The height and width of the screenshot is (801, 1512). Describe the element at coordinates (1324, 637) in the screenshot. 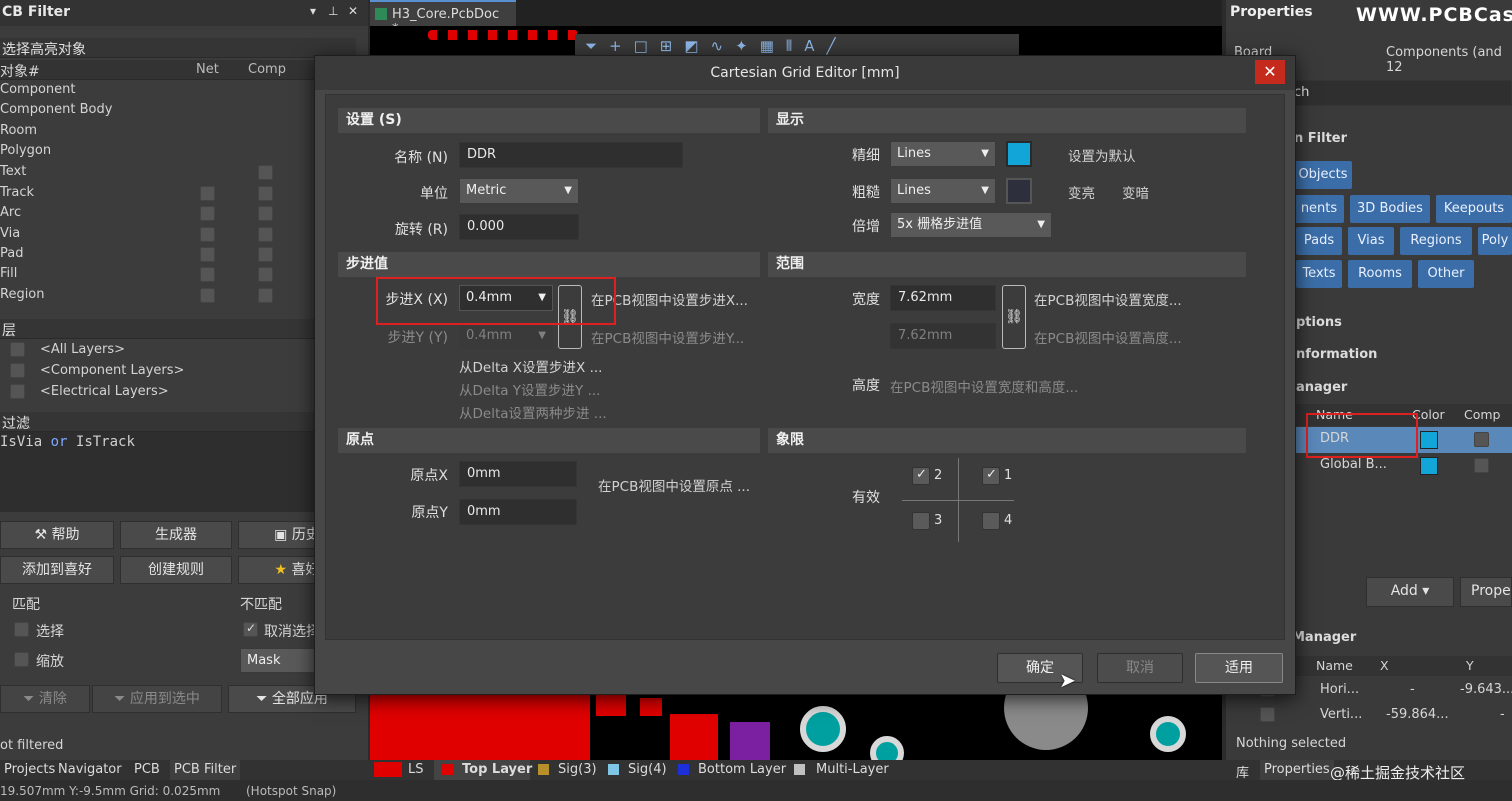

I see `guide-manager-header: Manager` at that location.